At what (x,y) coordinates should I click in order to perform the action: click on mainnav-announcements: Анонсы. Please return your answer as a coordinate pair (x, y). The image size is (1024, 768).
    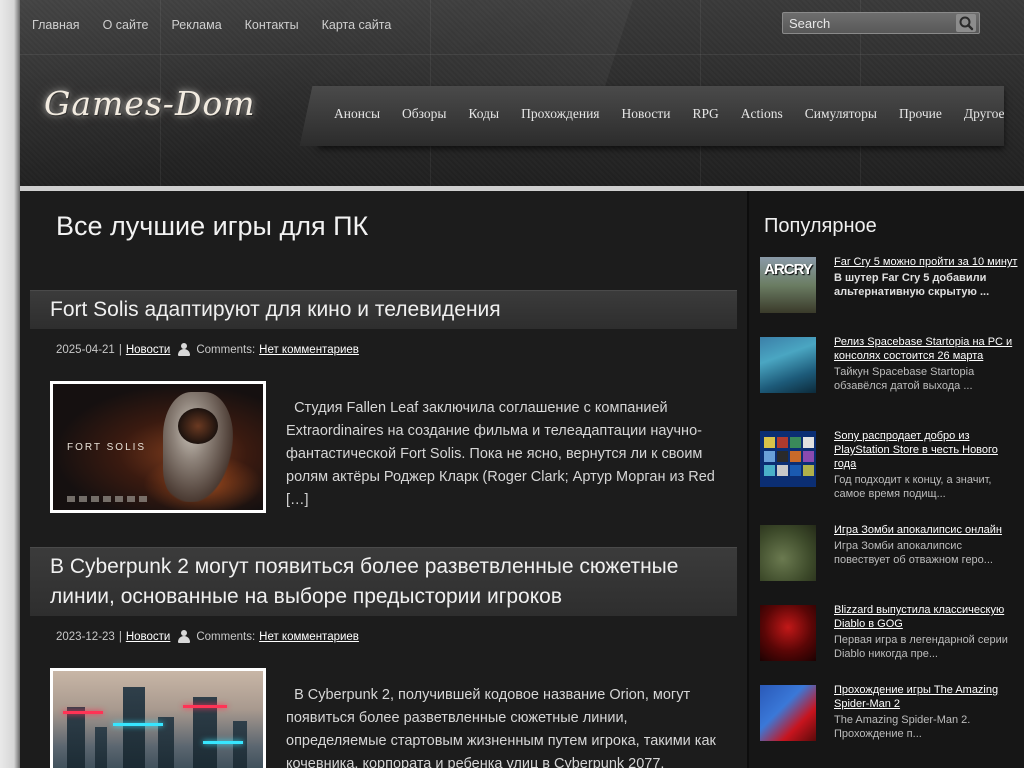
    Looking at the image, I should click on (357, 114).